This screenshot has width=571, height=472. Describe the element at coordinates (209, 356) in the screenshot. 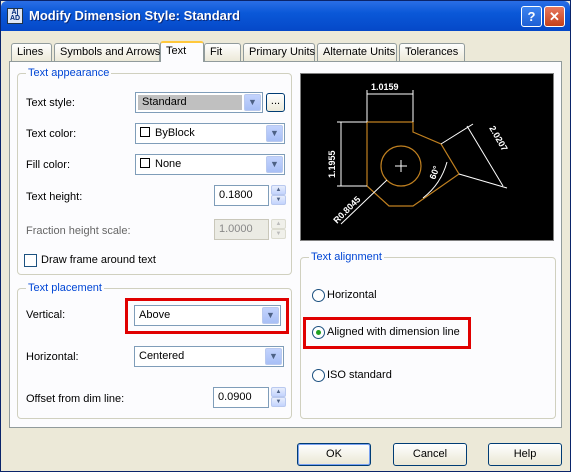

I see `horizontal-dropdown: Centered ▼` at that location.